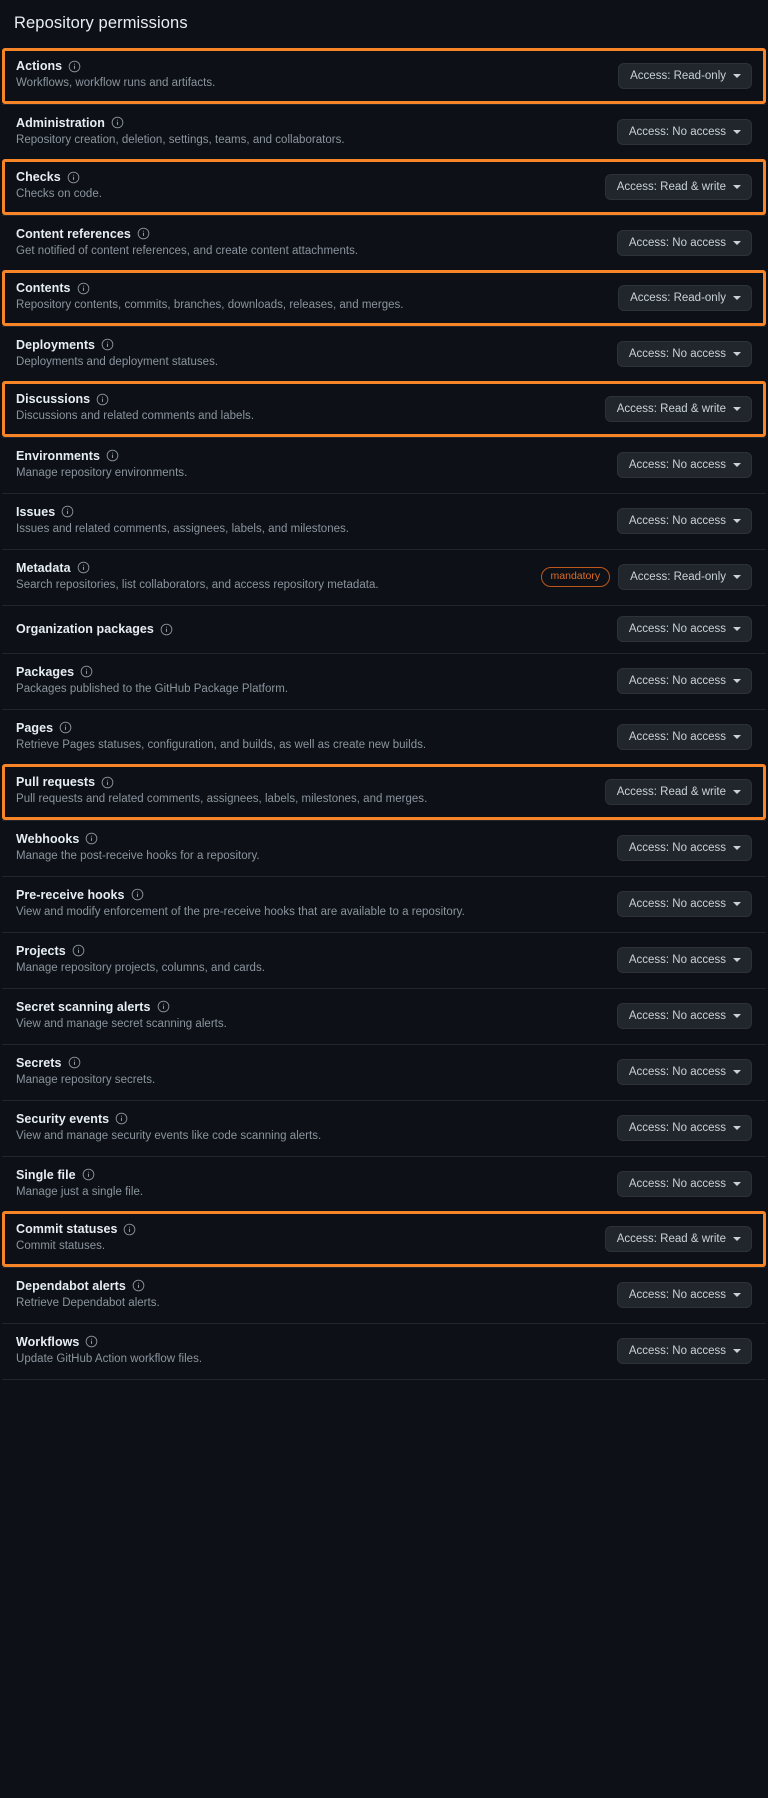 The height and width of the screenshot is (1798, 768). Describe the element at coordinates (43, 288) in the screenshot. I see `permission-name: Contents` at that location.